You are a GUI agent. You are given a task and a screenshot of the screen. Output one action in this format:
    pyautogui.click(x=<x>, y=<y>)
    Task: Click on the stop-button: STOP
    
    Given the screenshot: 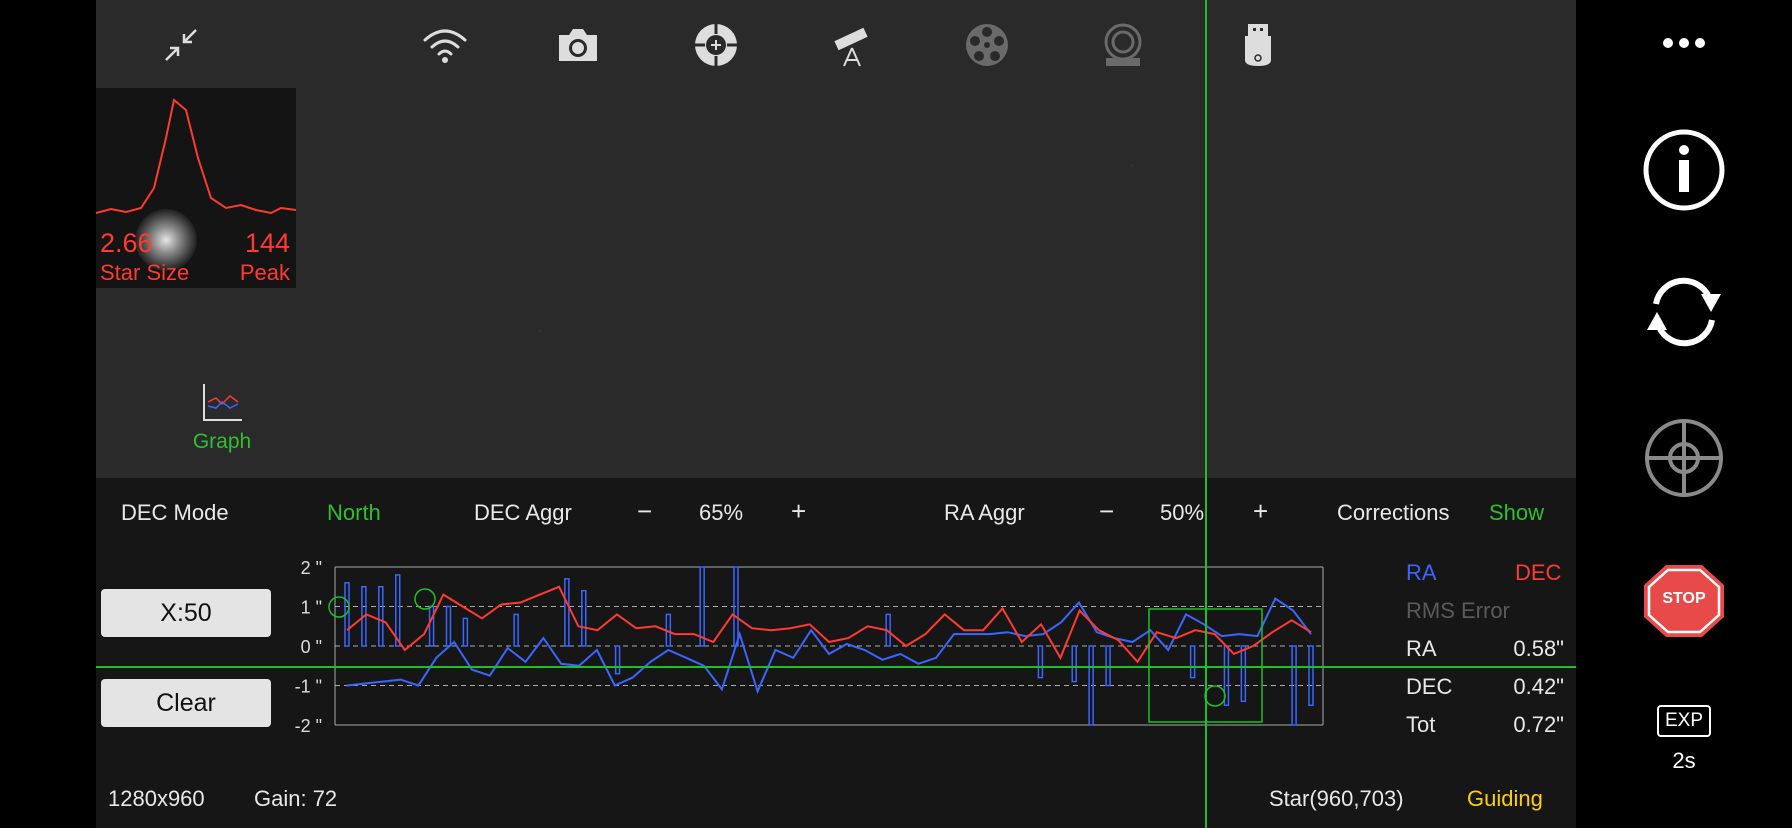 What is the action you would take?
    pyautogui.click(x=1684, y=601)
    